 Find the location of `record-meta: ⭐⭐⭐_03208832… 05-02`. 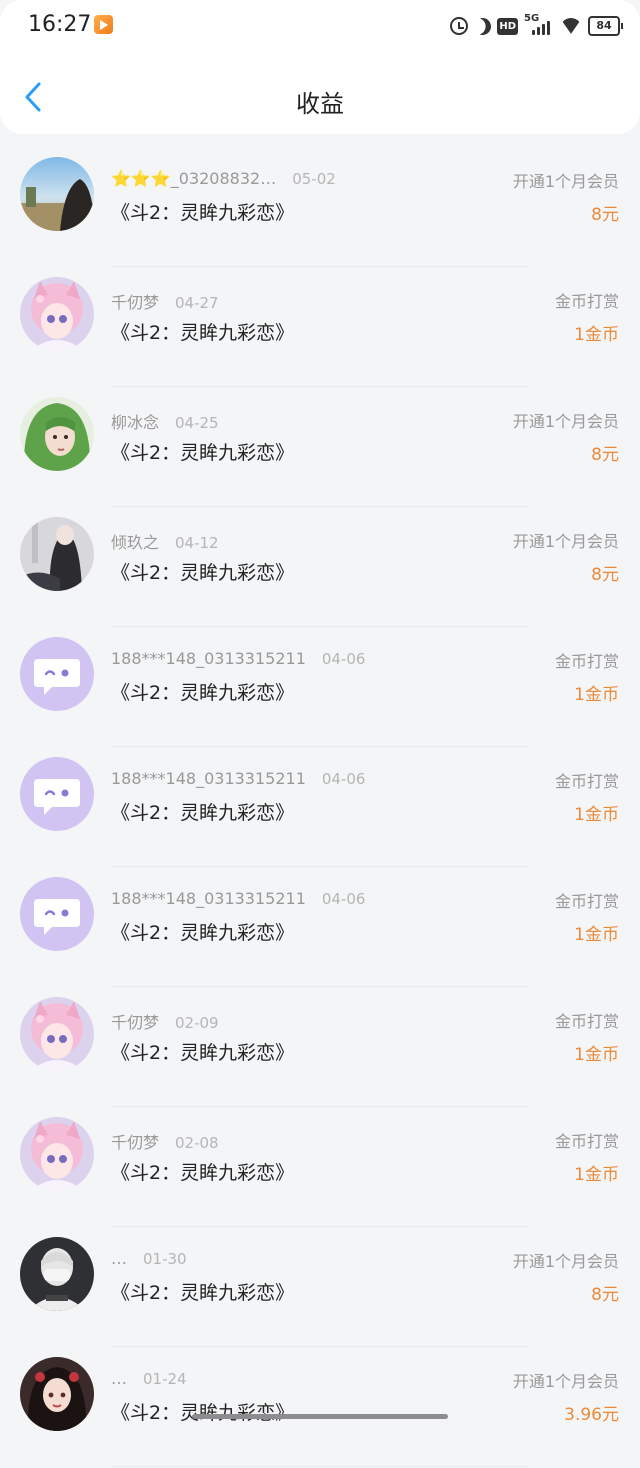

record-meta: ⭐⭐⭐_03208832… 05-02 is located at coordinates (223, 178).